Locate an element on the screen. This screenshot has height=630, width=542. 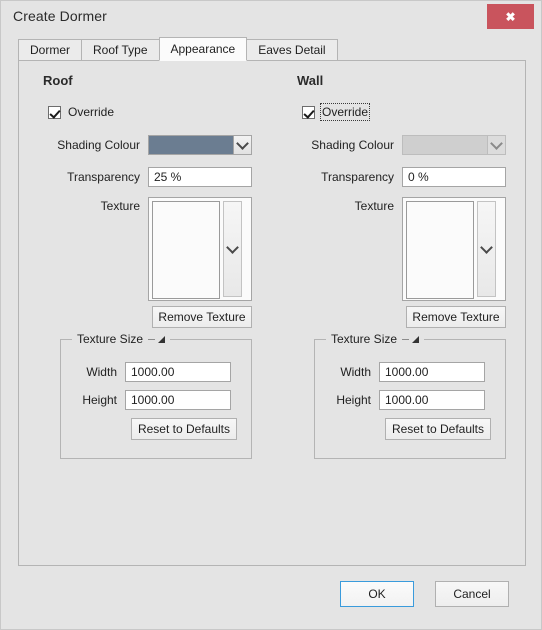
wall-override-checkbox: Override is located at coordinates (336, 112).